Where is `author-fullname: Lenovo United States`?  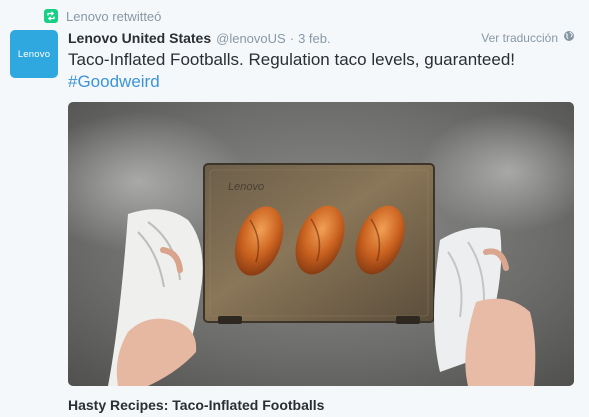 author-fullname: Lenovo United States is located at coordinates (139, 38).